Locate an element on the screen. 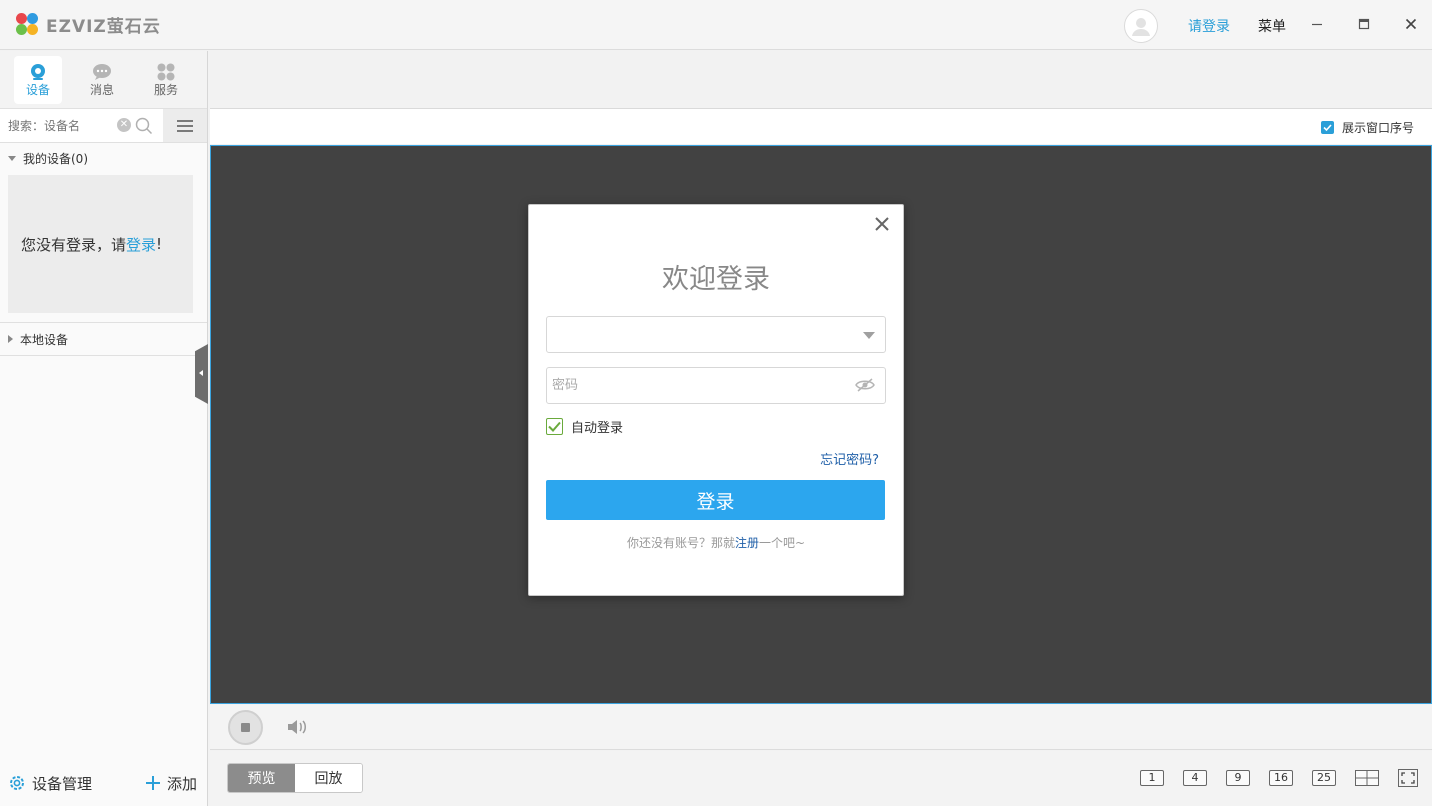 The height and width of the screenshot is (806, 1432). layout-16-button: 16 is located at coordinates (1281, 778).